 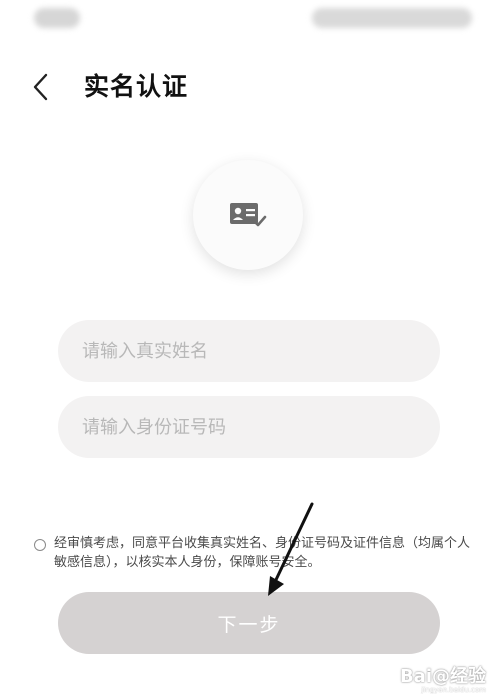 I want to click on chevron-left-icon, so click(x=40, y=87).